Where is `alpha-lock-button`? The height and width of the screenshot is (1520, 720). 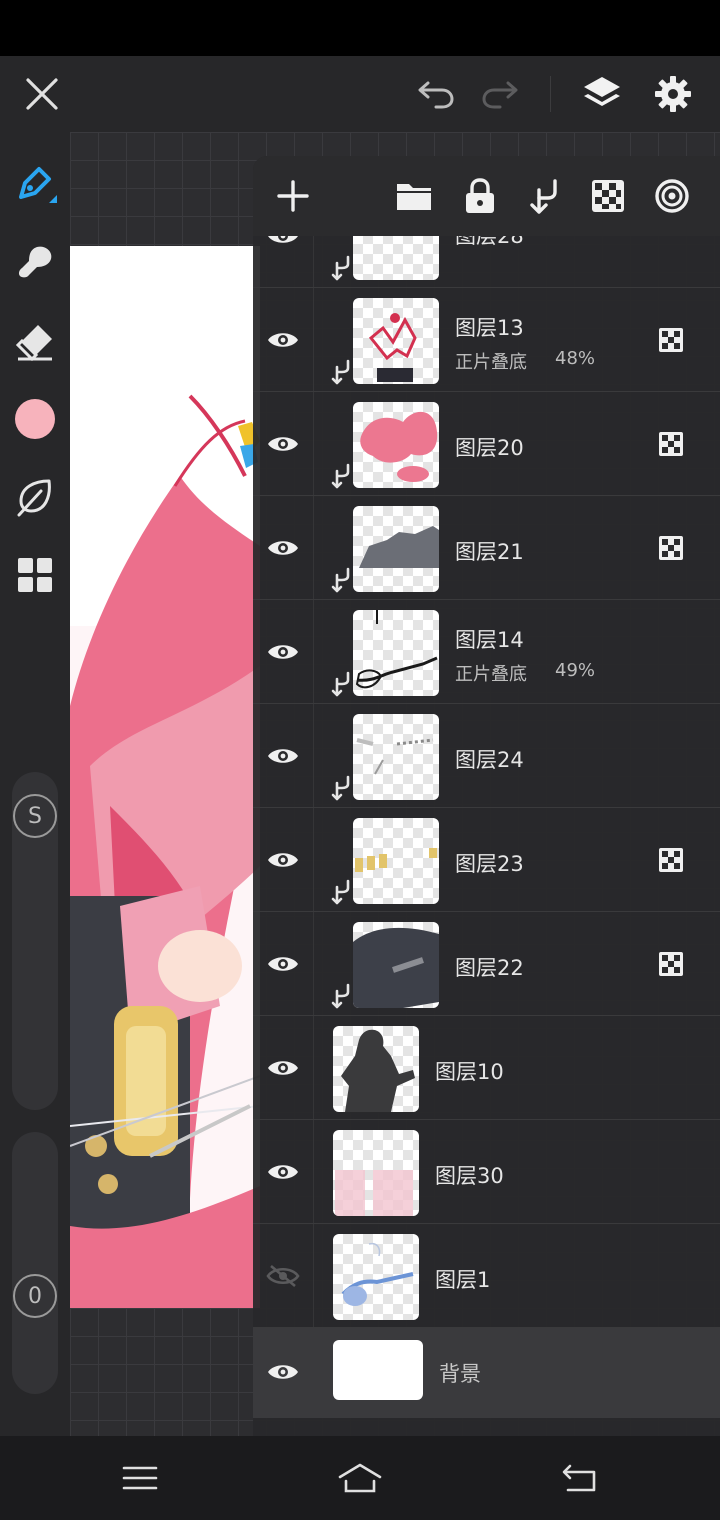
alpha-lock-button is located at coordinates (608, 196).